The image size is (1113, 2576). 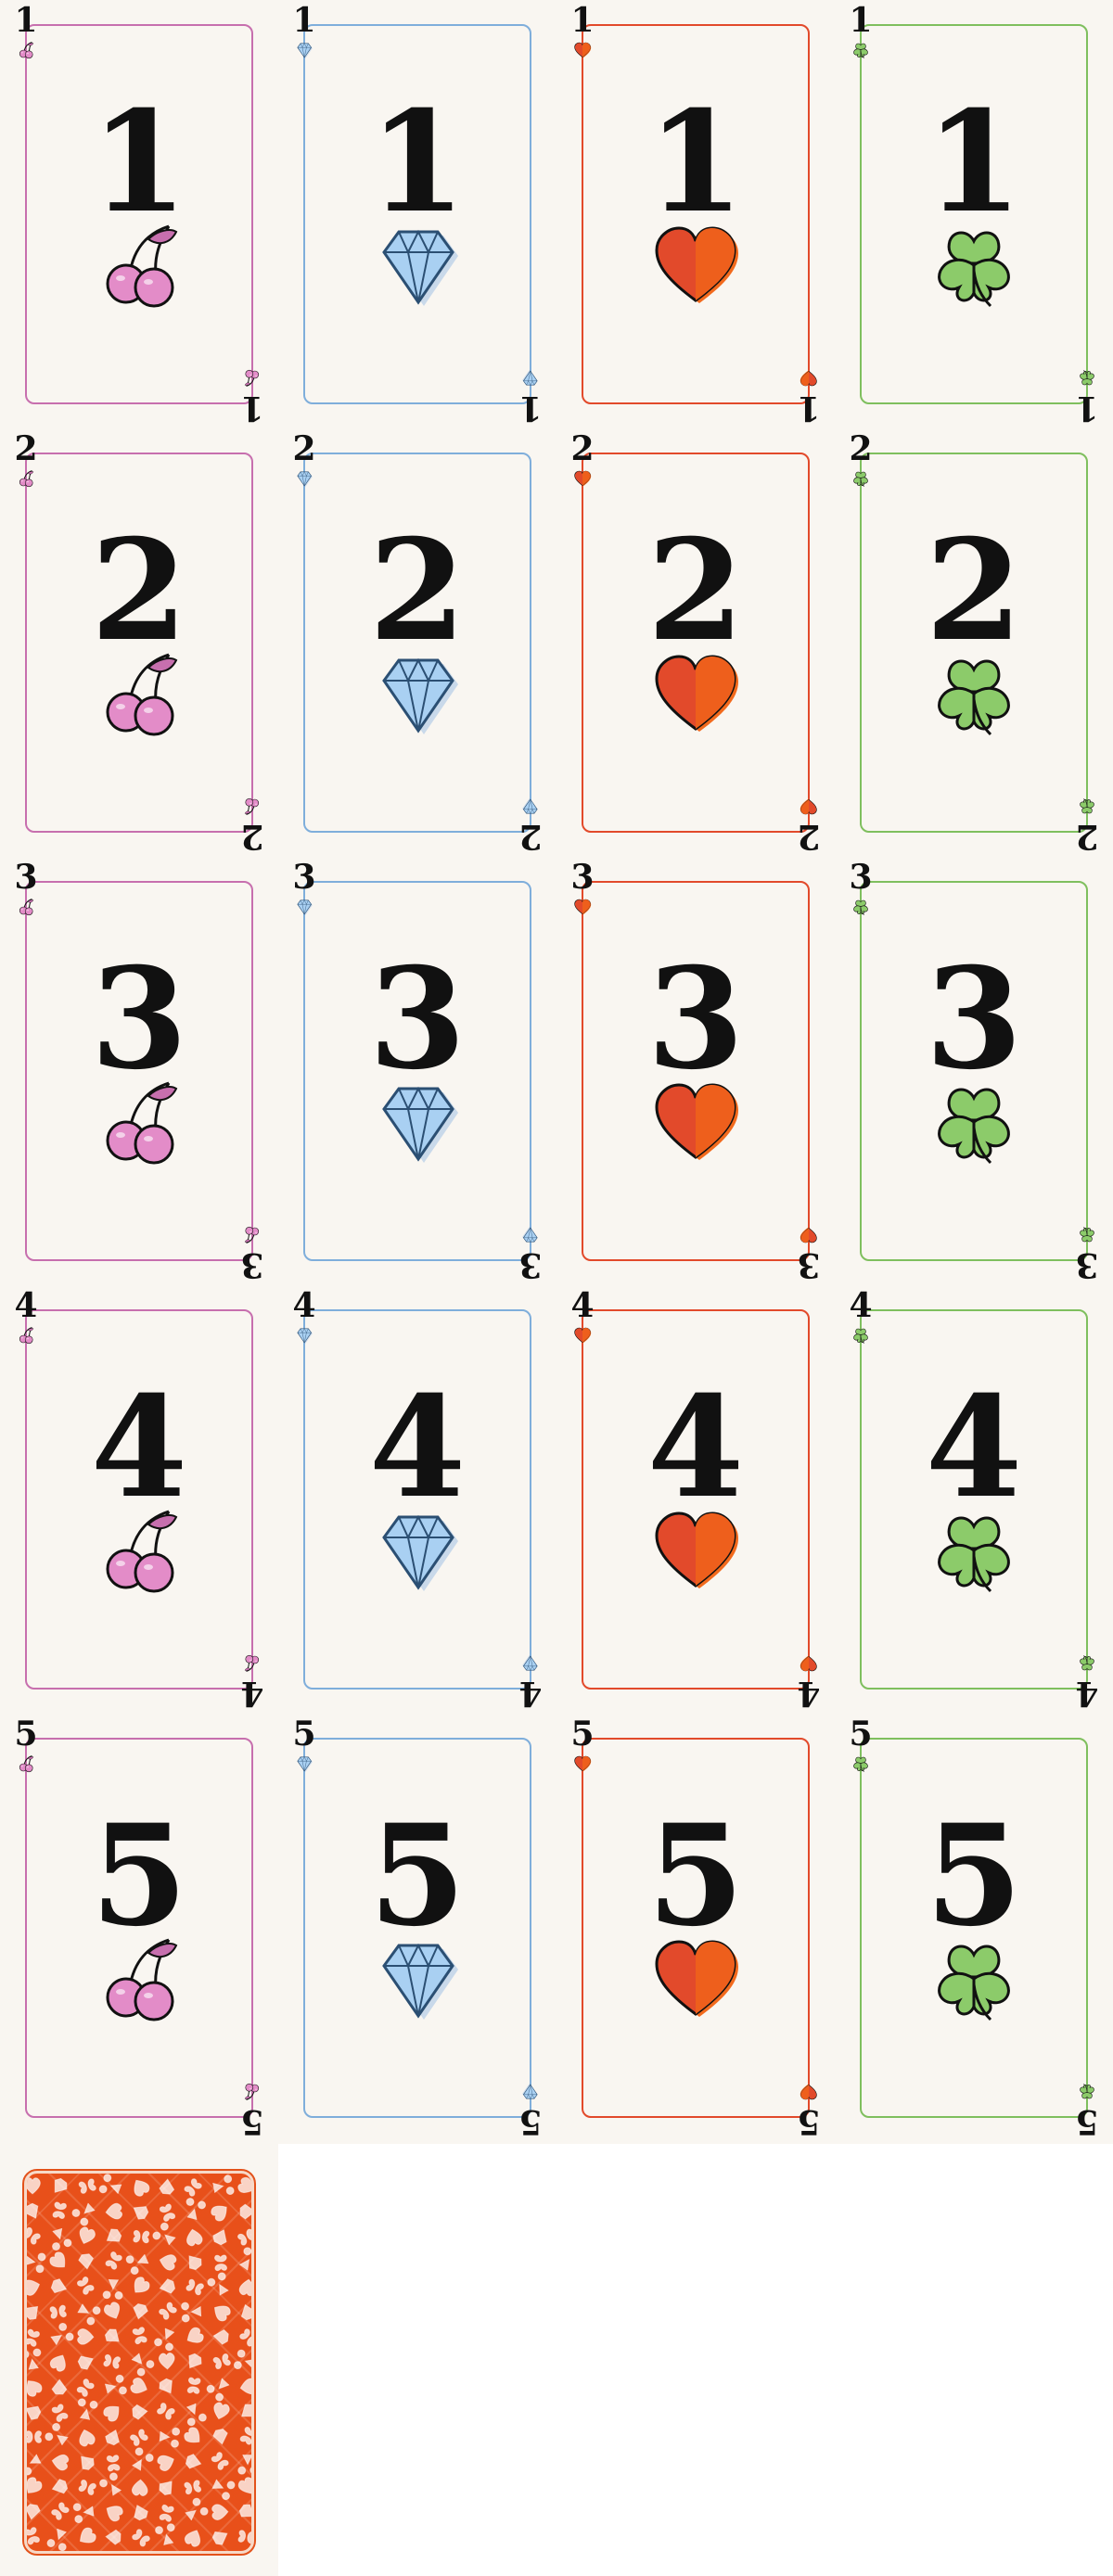 I want to click on card-cherry-5: 5 5 5, so click(x=139, y=1928).